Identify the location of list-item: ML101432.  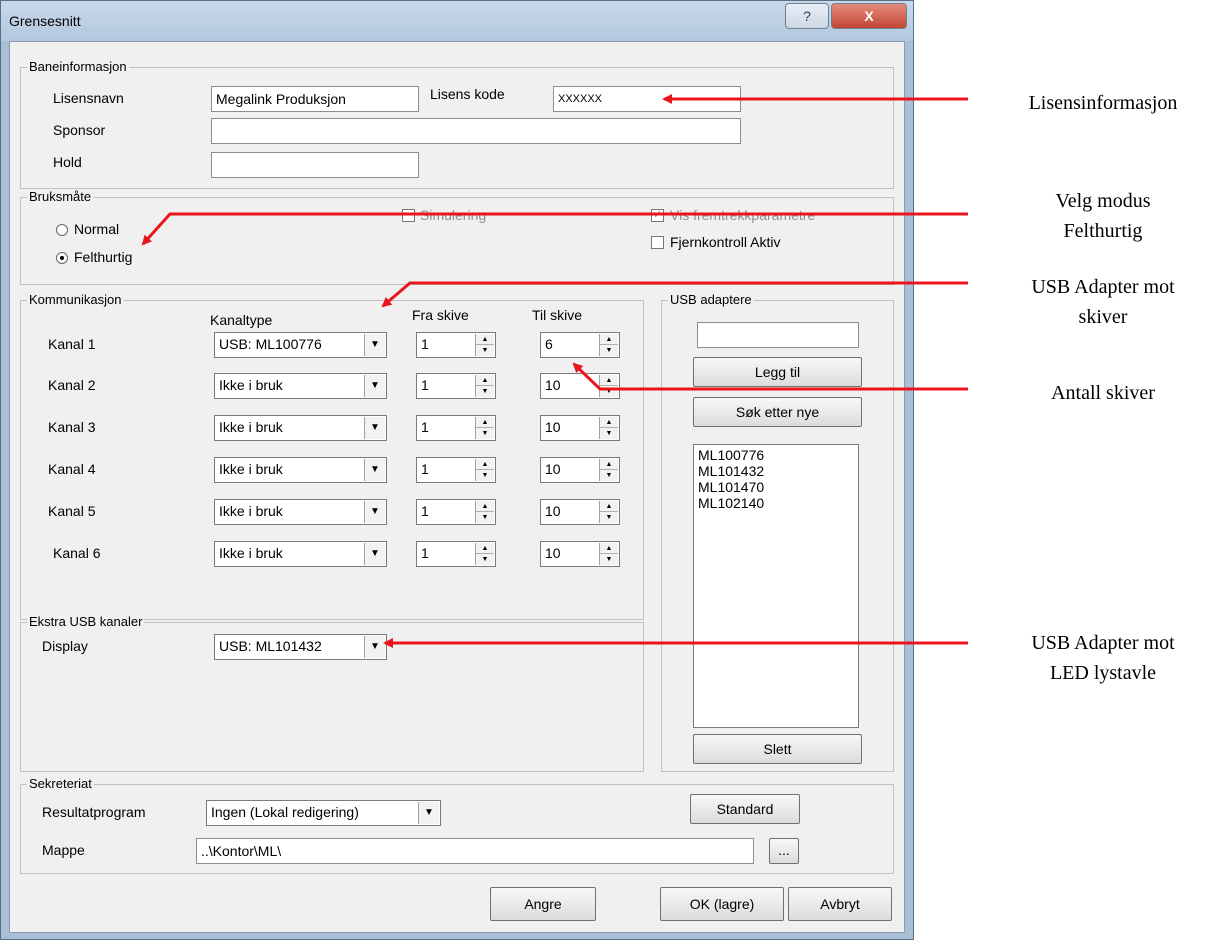
(776, 471).